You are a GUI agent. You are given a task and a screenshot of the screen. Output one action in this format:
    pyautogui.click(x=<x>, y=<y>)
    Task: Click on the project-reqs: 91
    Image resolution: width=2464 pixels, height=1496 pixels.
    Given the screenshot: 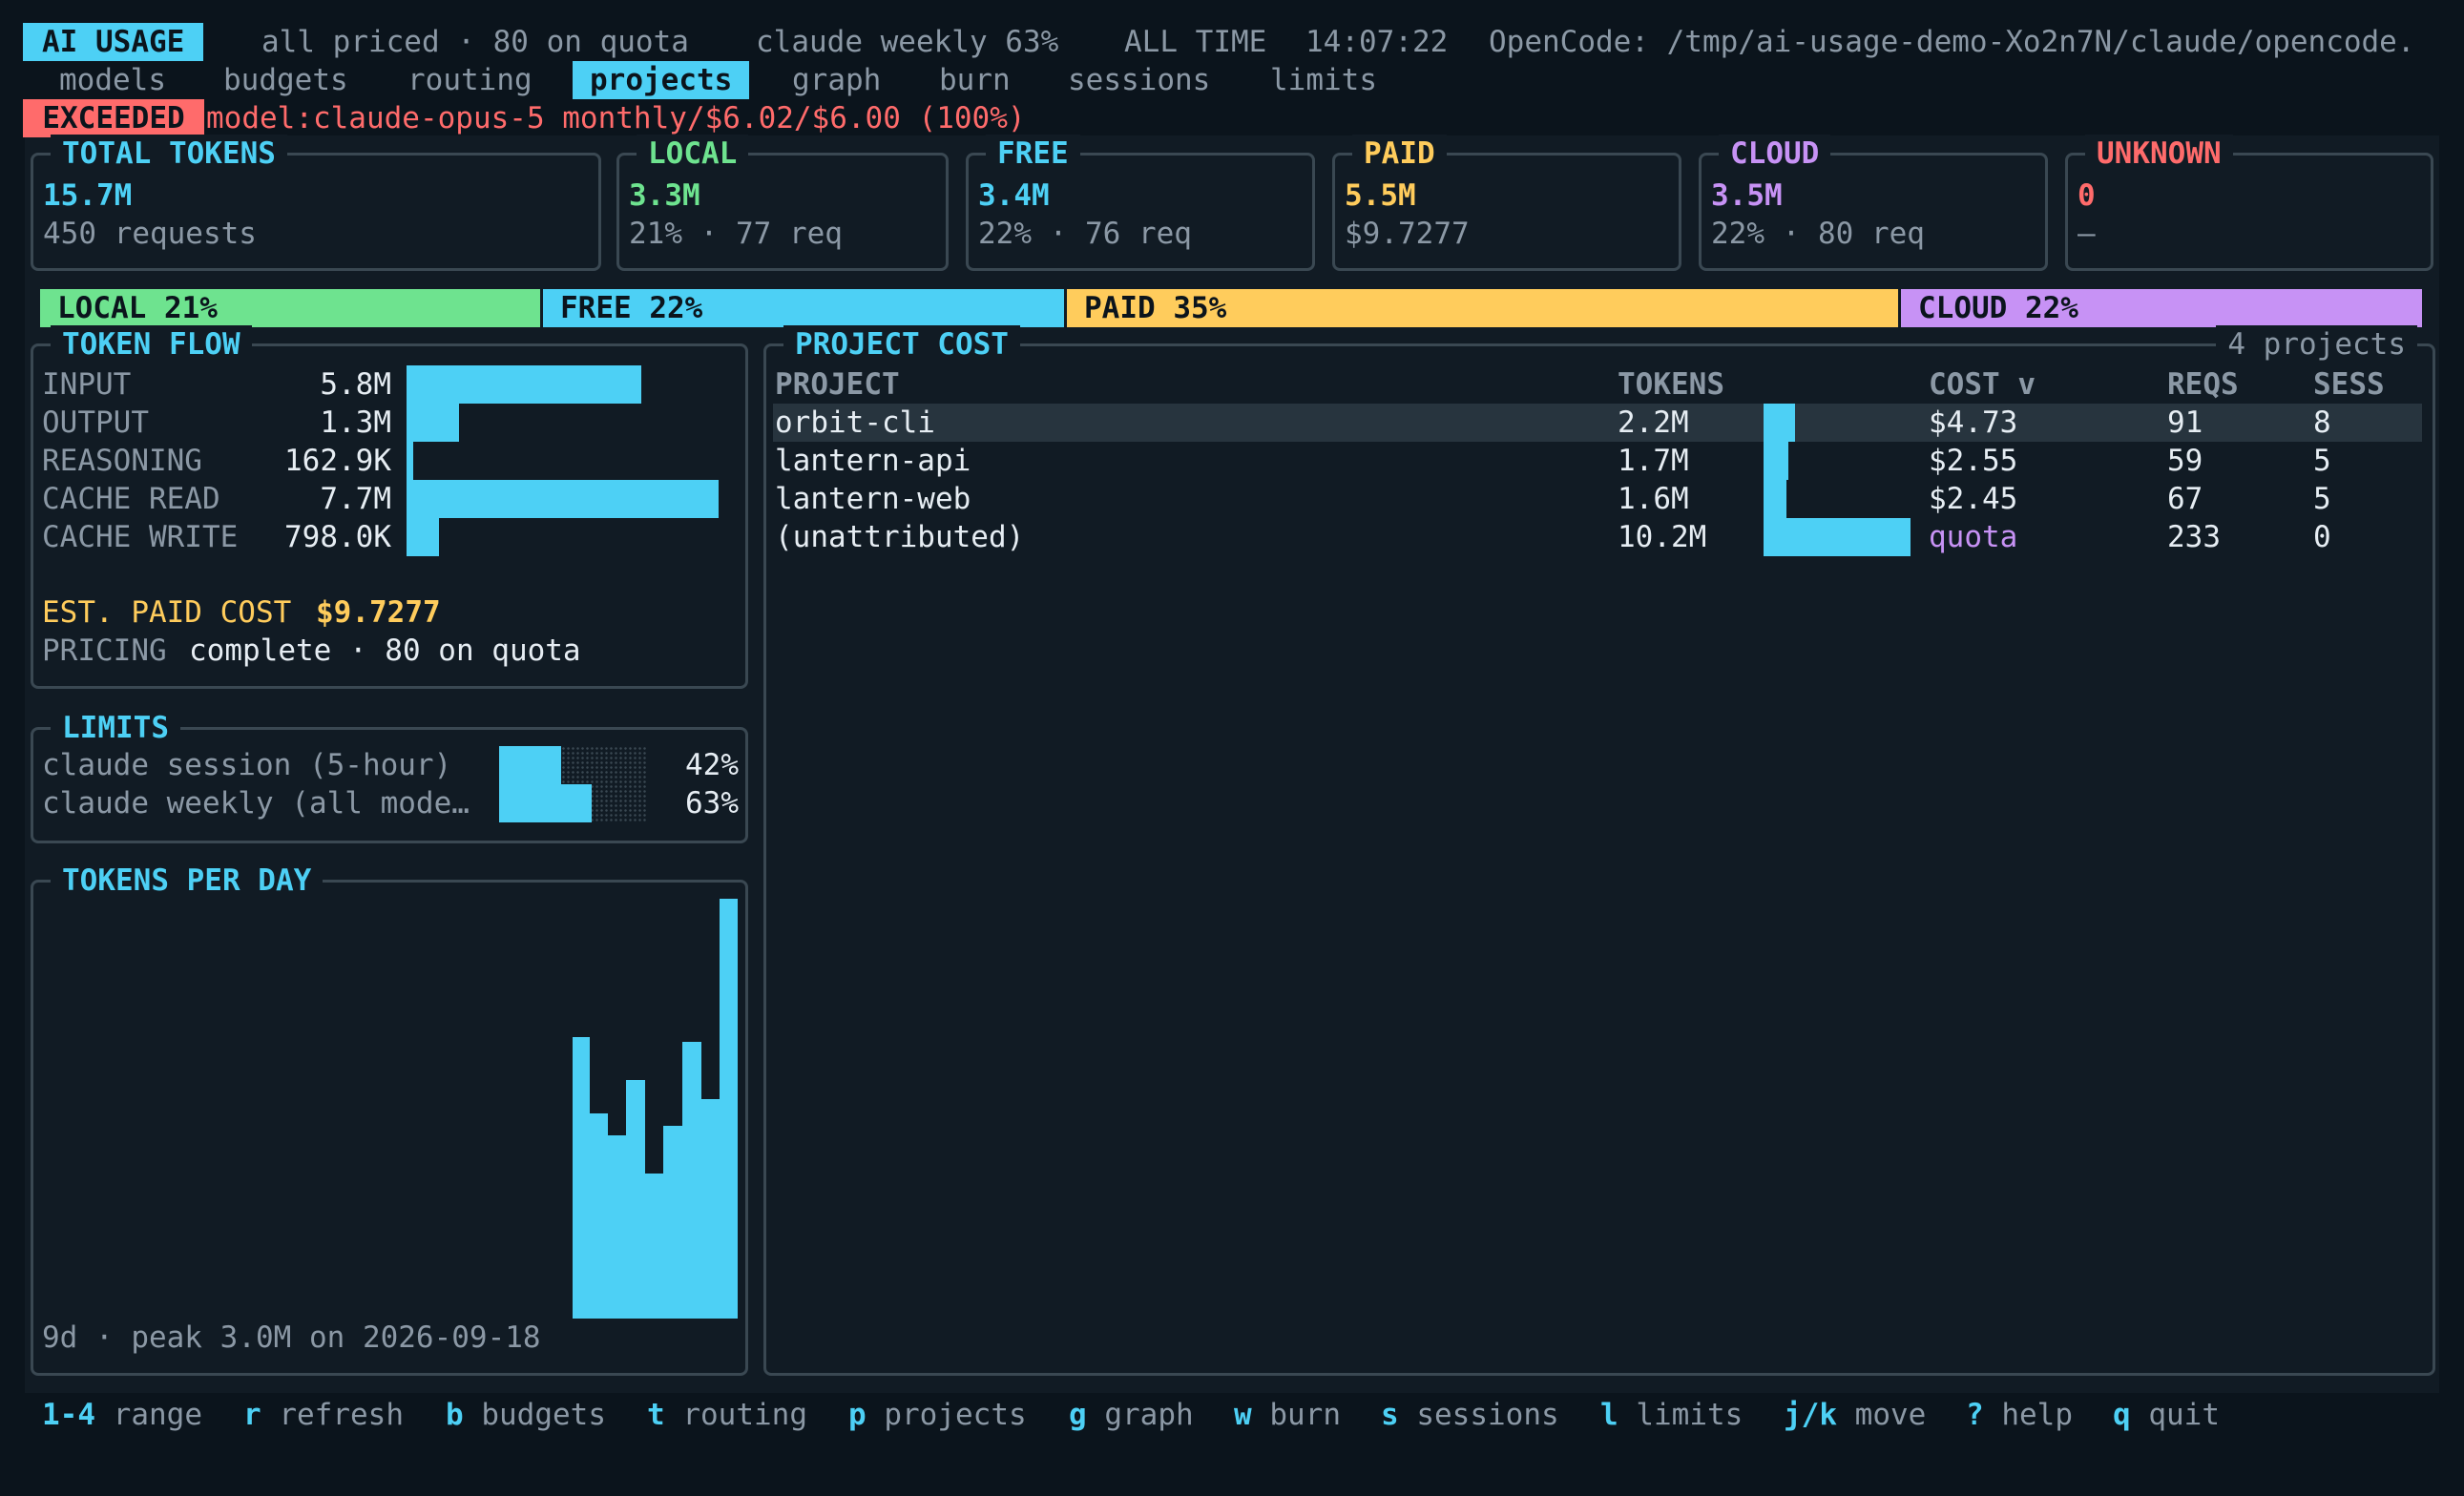 What is the action you would take?
    pyautogui.click(x=2185, y=422)
    